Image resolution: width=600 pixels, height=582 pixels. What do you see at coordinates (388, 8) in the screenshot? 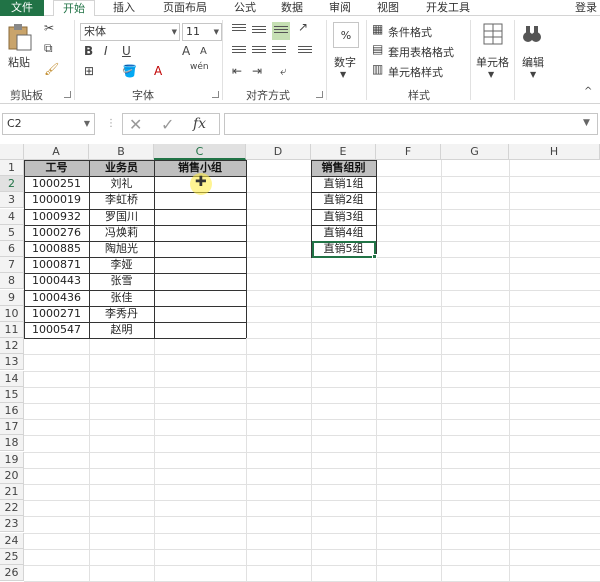
I see `tab-view: 视图` at bounding box center [388, 8].